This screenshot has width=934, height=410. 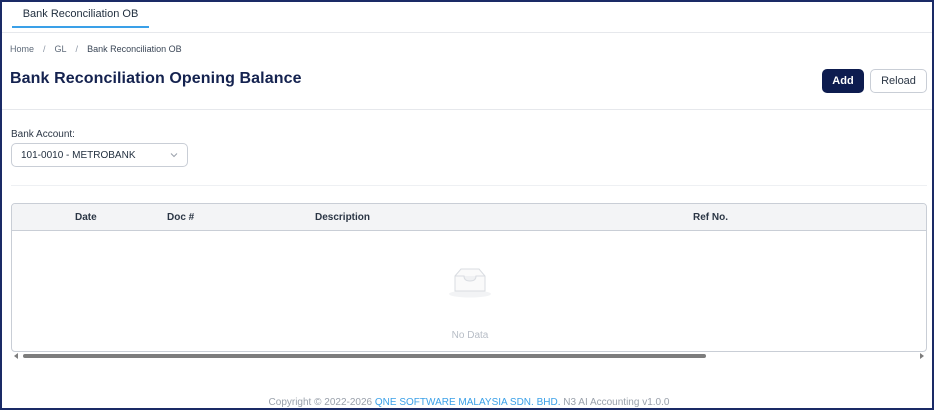 What do you see at coordinates (898, 81) in the screenshot?
I see `reload-button: Reload` at bounding box center [898, 81].